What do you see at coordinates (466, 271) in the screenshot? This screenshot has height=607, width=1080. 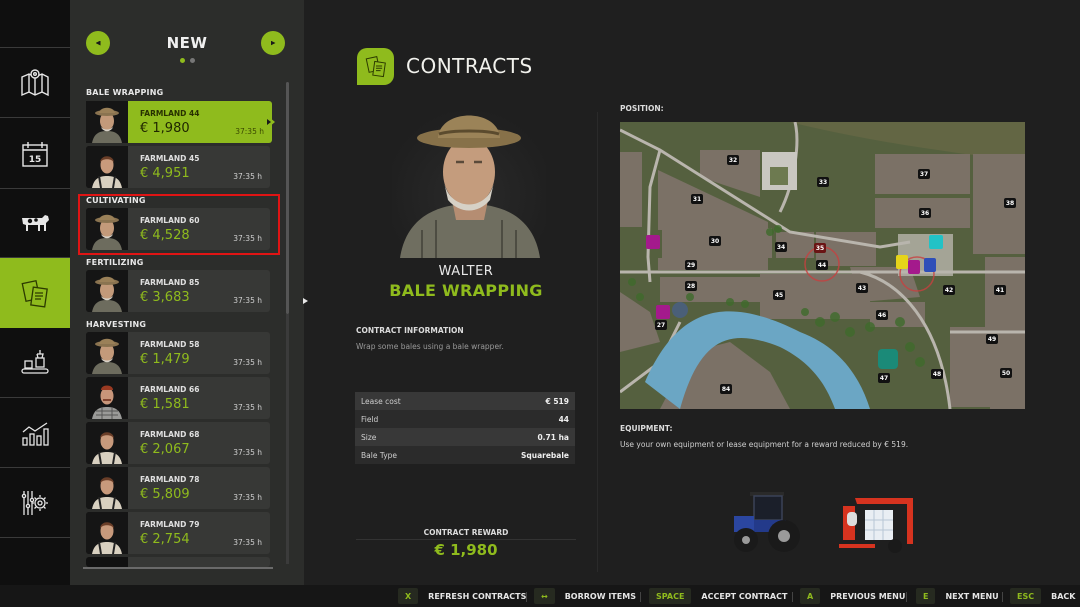 I see `npc-name: WALTER` at bounding box center [466, 271].